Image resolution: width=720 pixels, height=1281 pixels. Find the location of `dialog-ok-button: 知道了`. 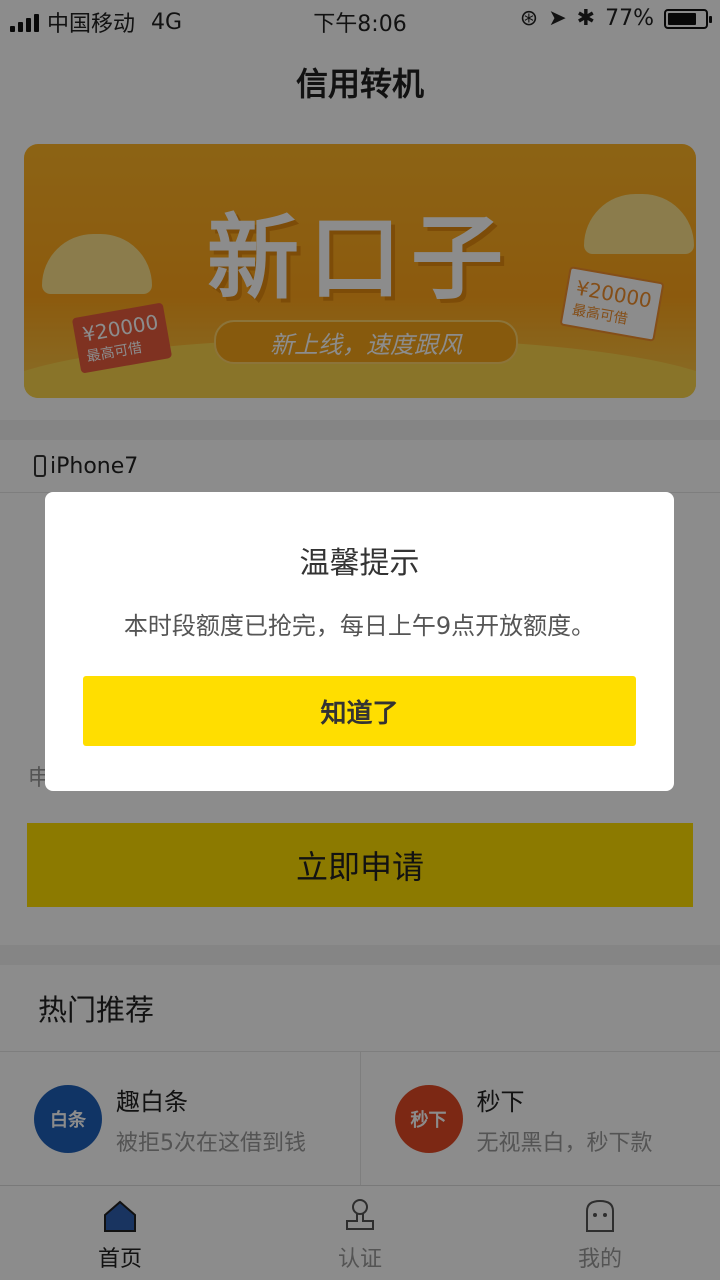

dialog-ok-button: 知道了 is located at coordinates (359, 711).